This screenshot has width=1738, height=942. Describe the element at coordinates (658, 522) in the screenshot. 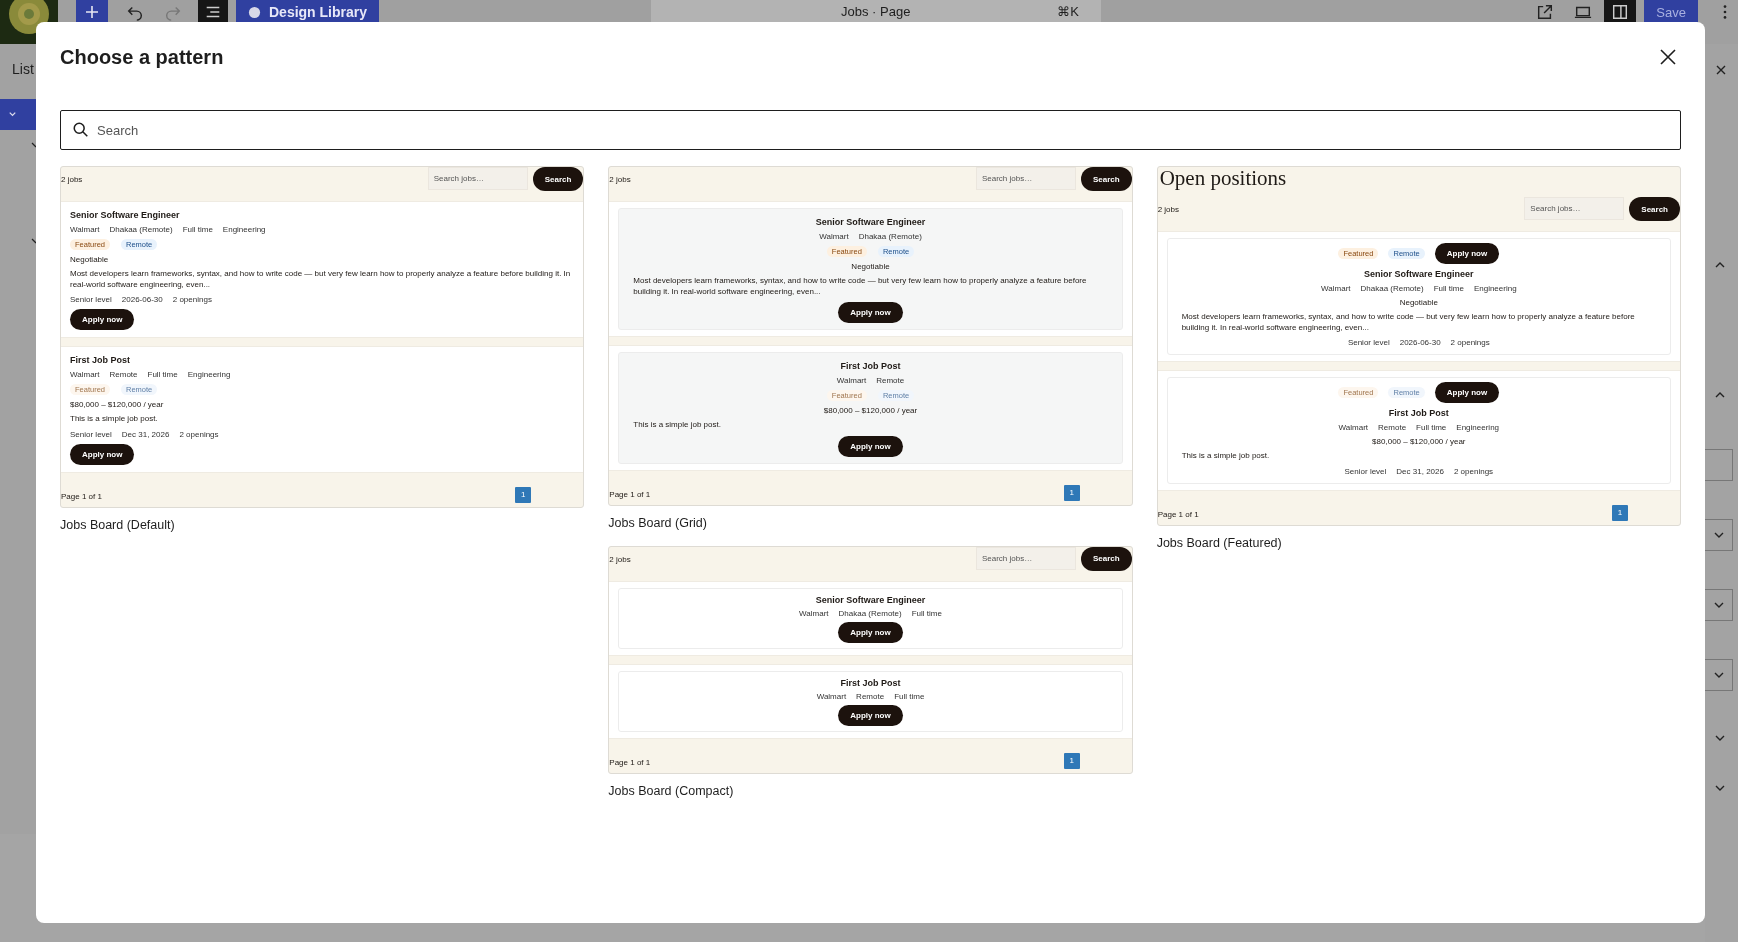

I see `pattern-title: Jobs Board (Grid)` at that location.